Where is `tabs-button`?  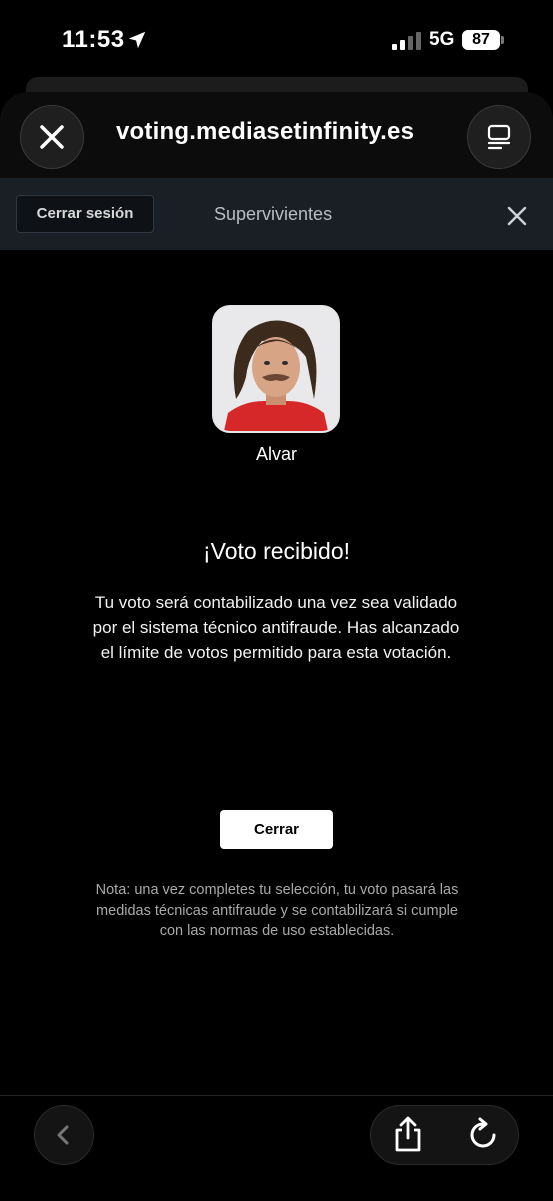
tabs-button is located at coordinates (499, 137).